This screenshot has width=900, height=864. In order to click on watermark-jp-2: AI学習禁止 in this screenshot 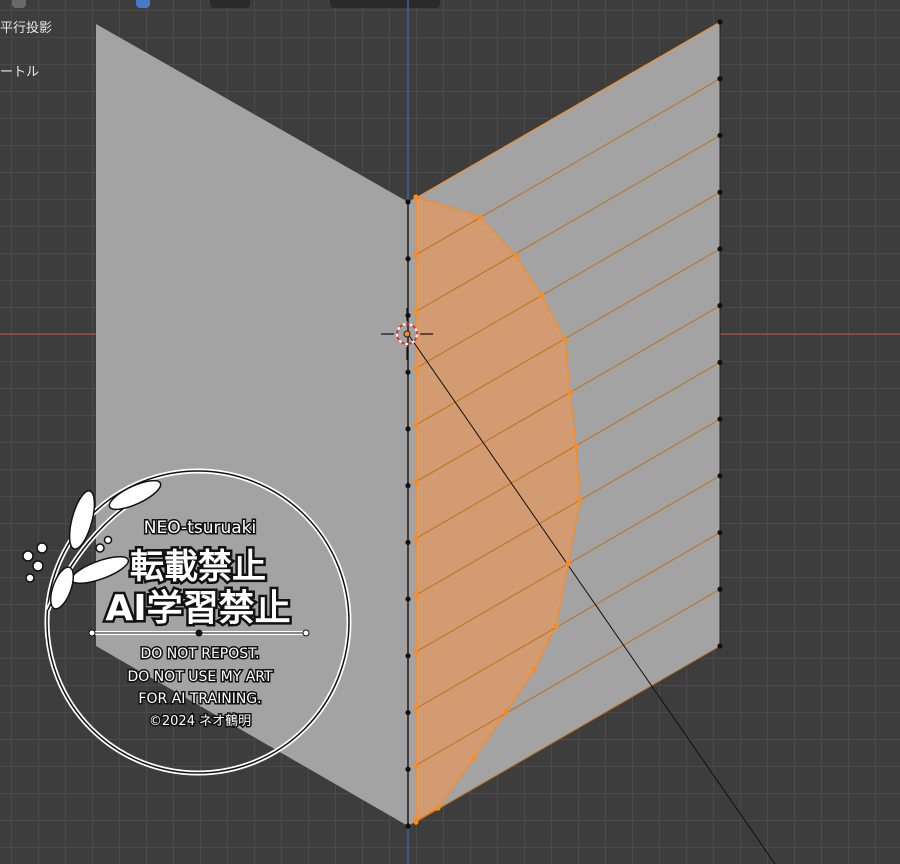, I will do `click(197, 608)`.